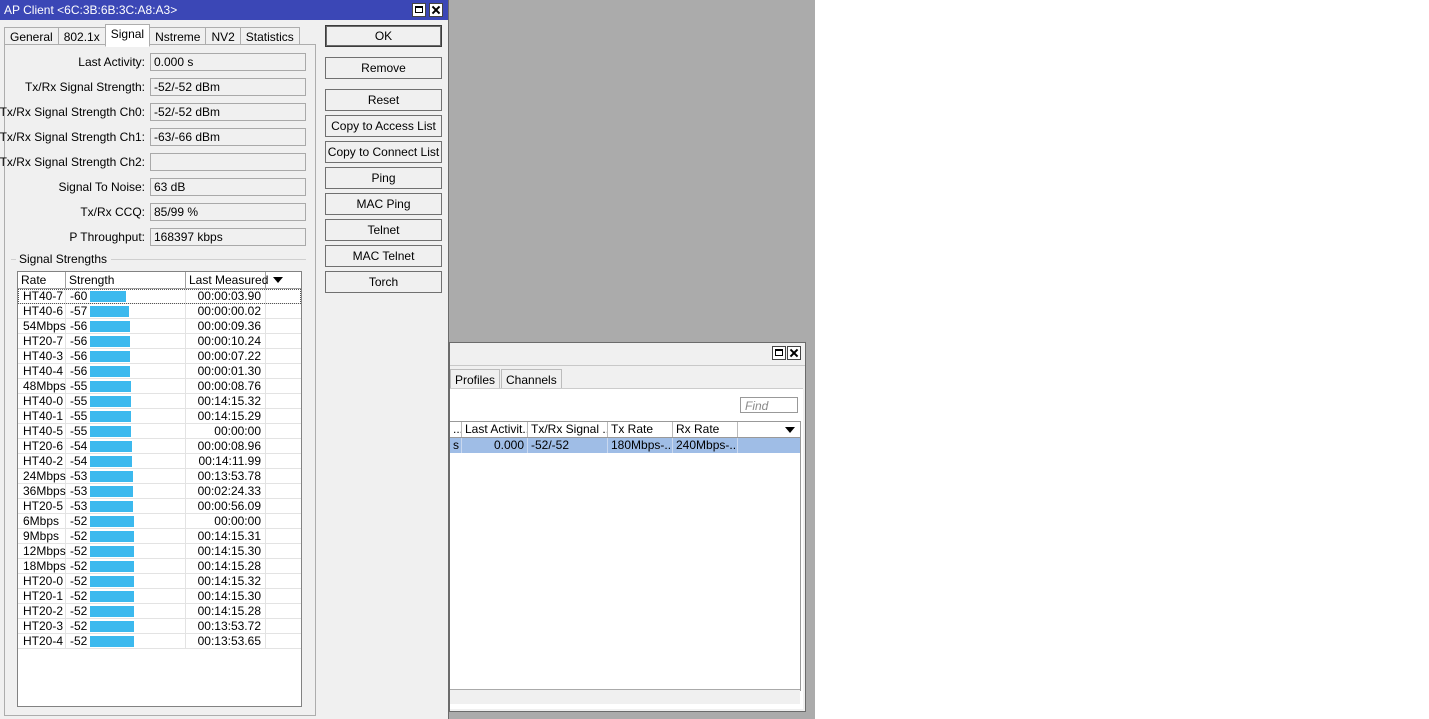 The image size is (1429, 719). I want to click on column-header-strength: Strength, so click(126, 280).